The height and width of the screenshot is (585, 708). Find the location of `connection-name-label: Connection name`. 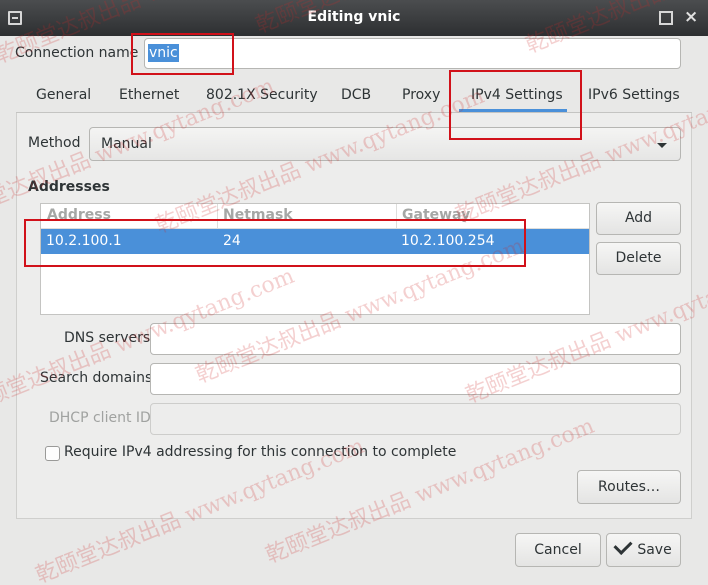

connection-name-label: Connection name is located at coordinates (77, 53).